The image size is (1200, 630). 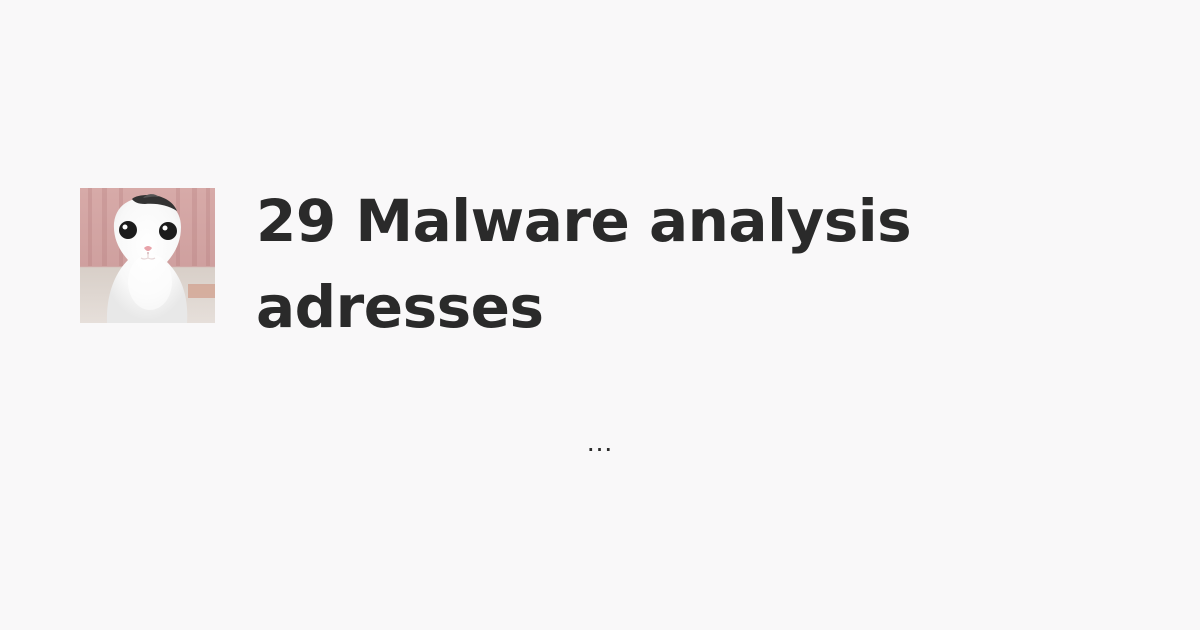 What do you see at coordinates (584, 264) in the screenshot?
I see `post-title: 29 Malware analysis adresses` at bounding box center [584, 264].